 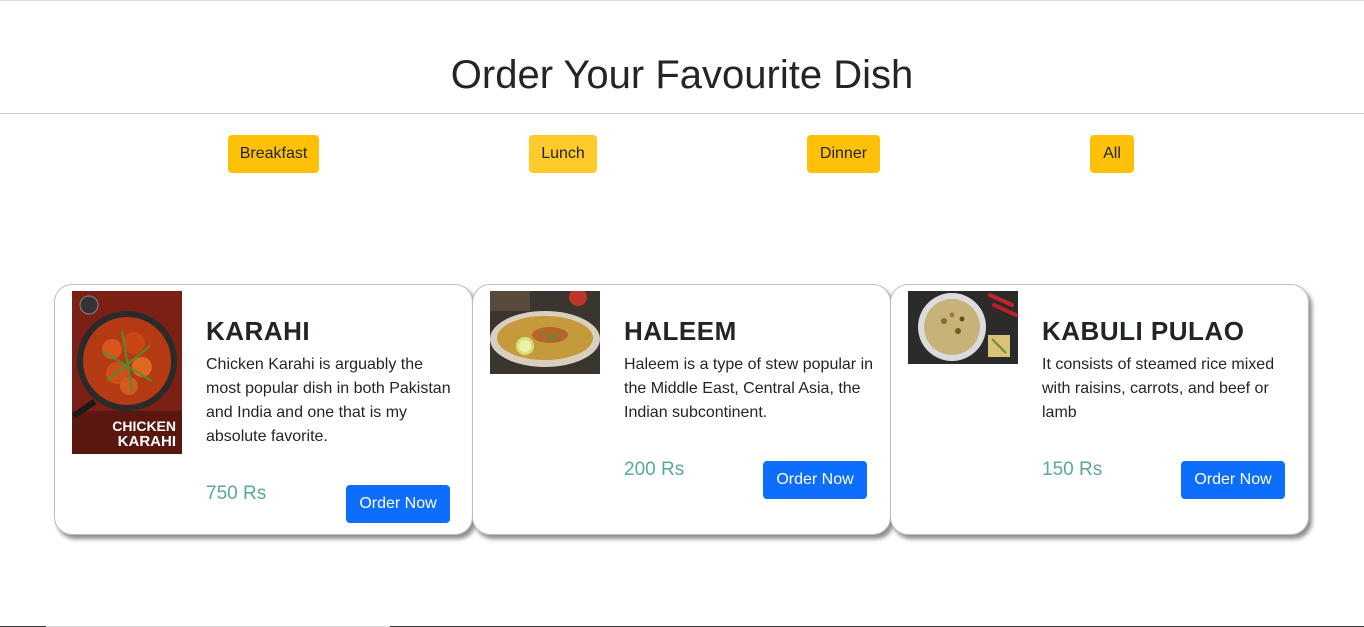 What do you see at coordinates (680, 331) in the screenshot?
I see `dish-name: HALEEM` at bounding box center [680, 331].